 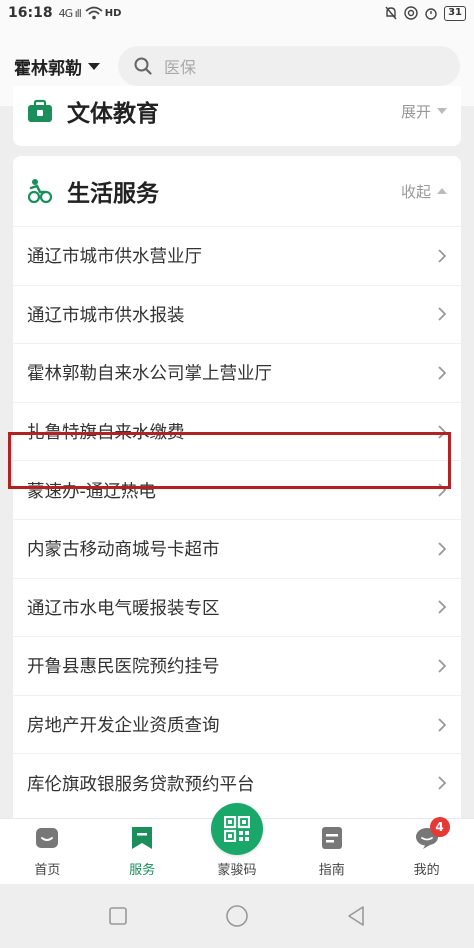 What do you see at coordinates (106, 315) in the screenshot?
I see `item-label: 通辽市城市供水报装` at bounding box center [106, 315].